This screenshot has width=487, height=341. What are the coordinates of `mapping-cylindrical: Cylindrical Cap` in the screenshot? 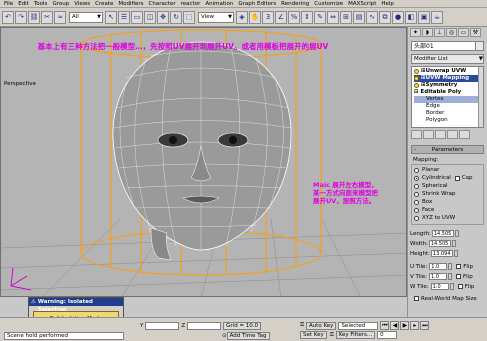 It's located at (447, 178).